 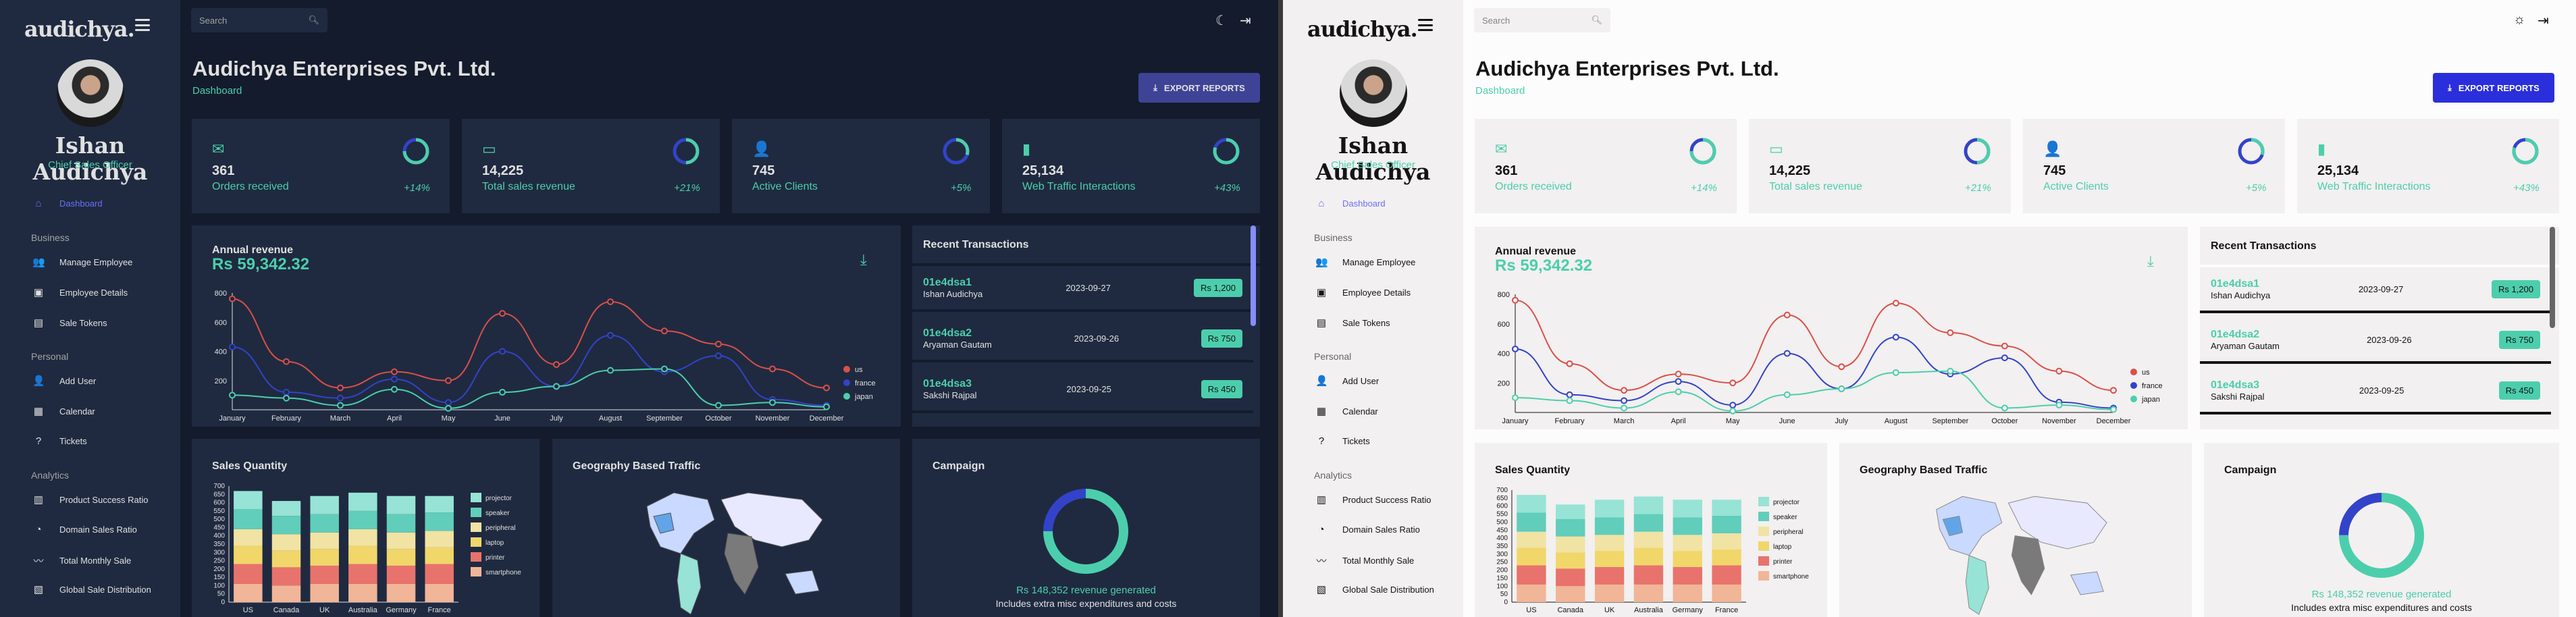 I want to click on y-tick-label: 250, so click(x=219, y=561).